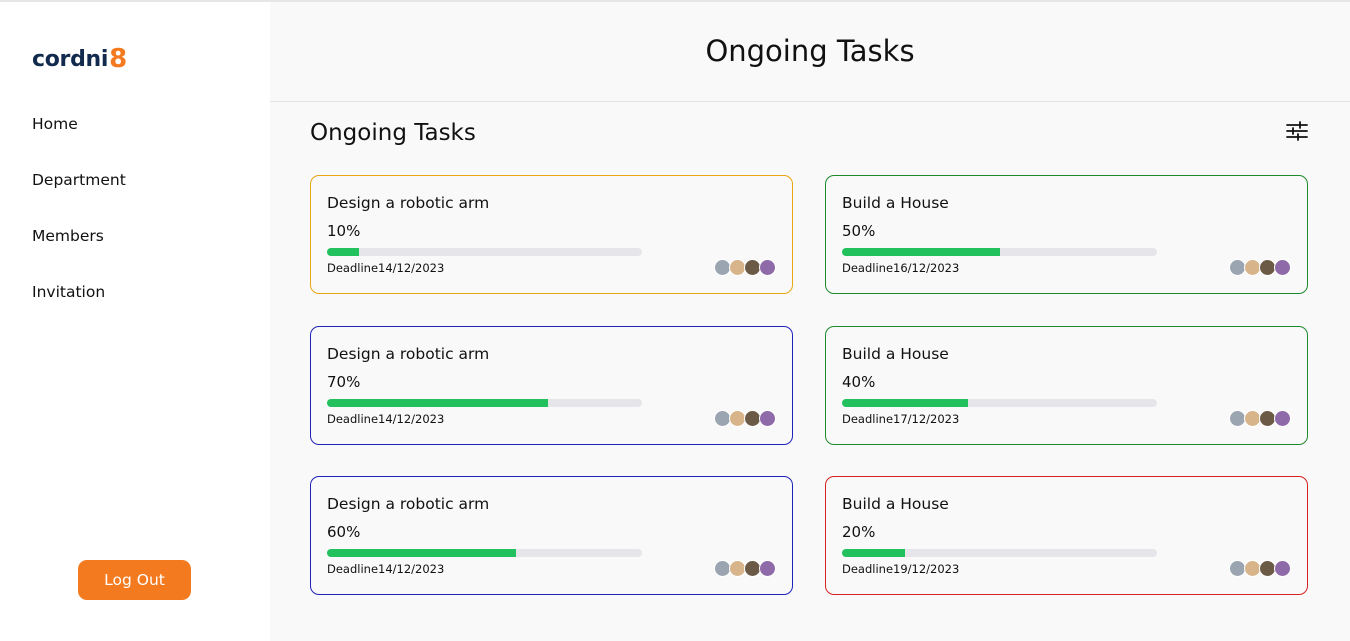  I want to click on sidebar-item-department: Department, so click(79, 196).